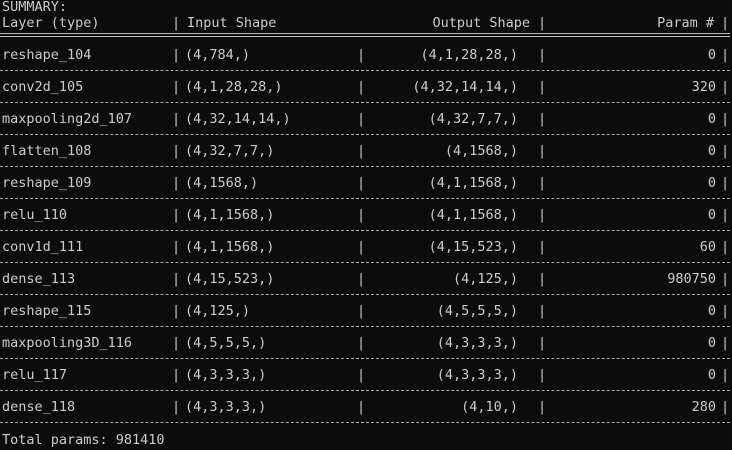 Image resolution: width=732 pixels, height=450 pixels. Describe the element at coordinates (703, 87) in the screenshot. I see `param-count: 320` at that location.